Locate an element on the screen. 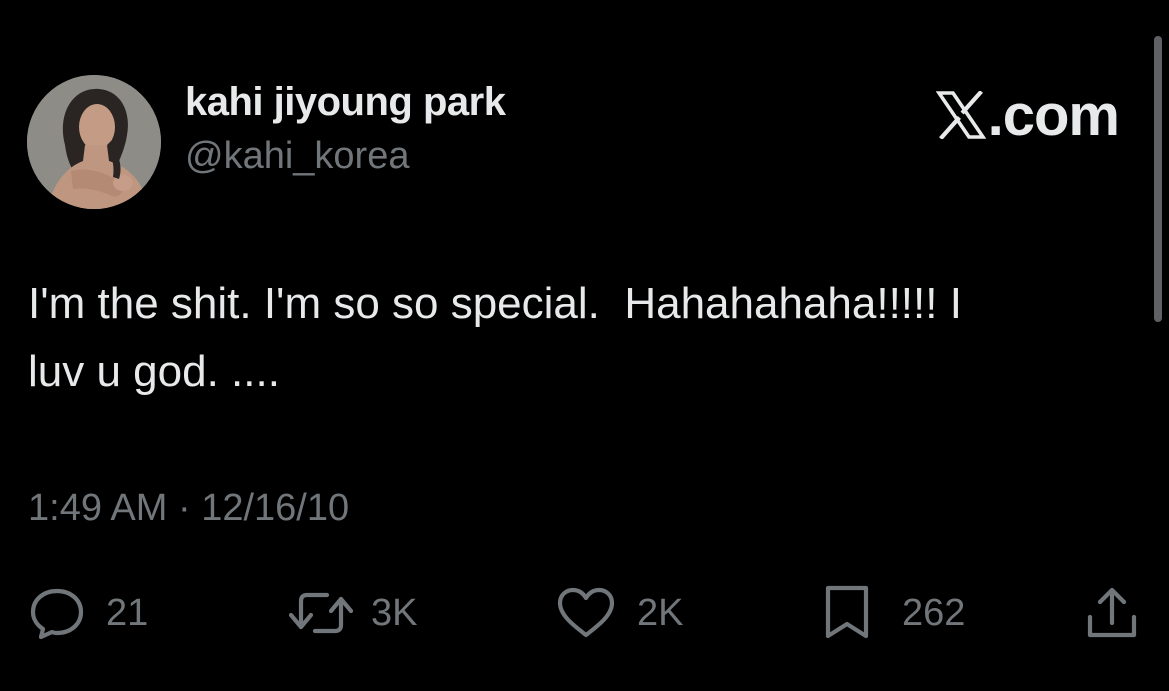 The image size is (1169, 691). brand-domain: .com is located at coordinates (1053, 115).